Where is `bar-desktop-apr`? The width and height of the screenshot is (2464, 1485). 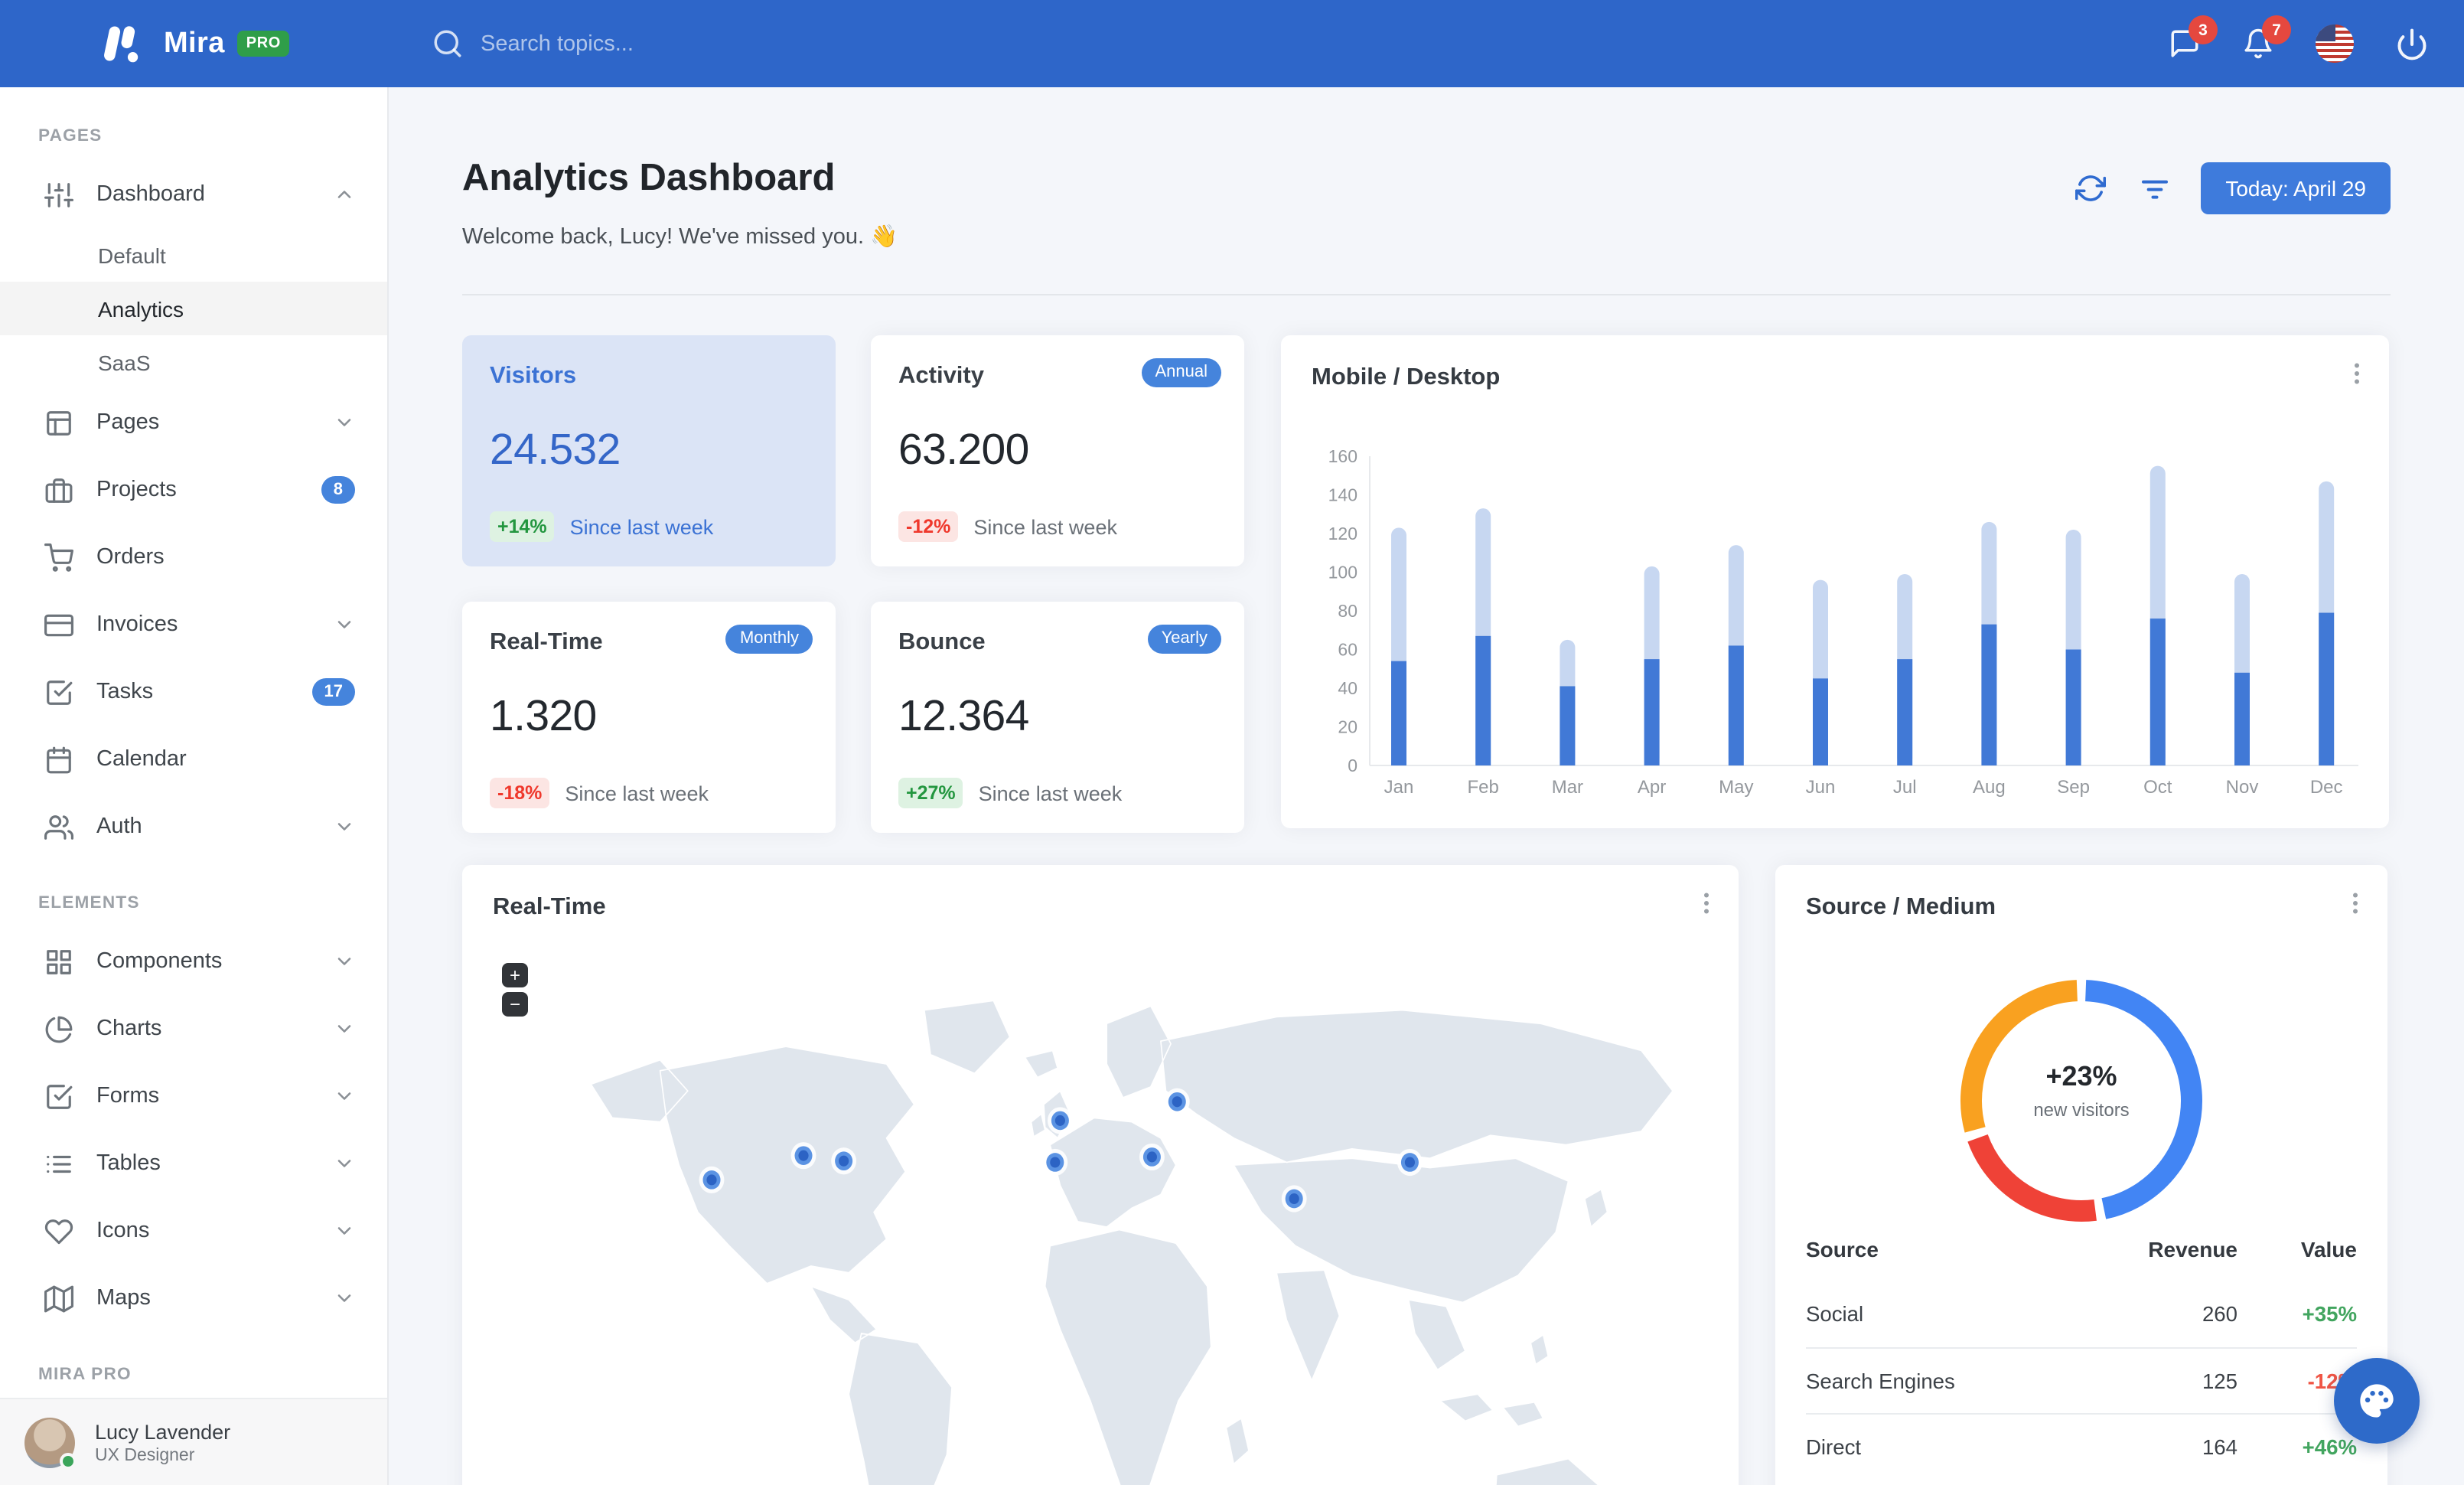
bar-desktop-apr is located at coordinates (1652, 712).